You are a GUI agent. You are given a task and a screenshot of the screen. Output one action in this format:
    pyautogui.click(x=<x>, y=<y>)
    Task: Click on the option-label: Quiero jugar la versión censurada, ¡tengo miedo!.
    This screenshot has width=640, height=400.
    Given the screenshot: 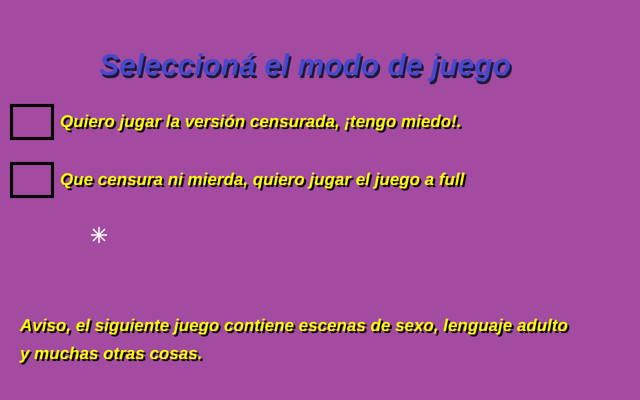 What is the action you would take?
    pyautogui.click(x=261, y=122)
    